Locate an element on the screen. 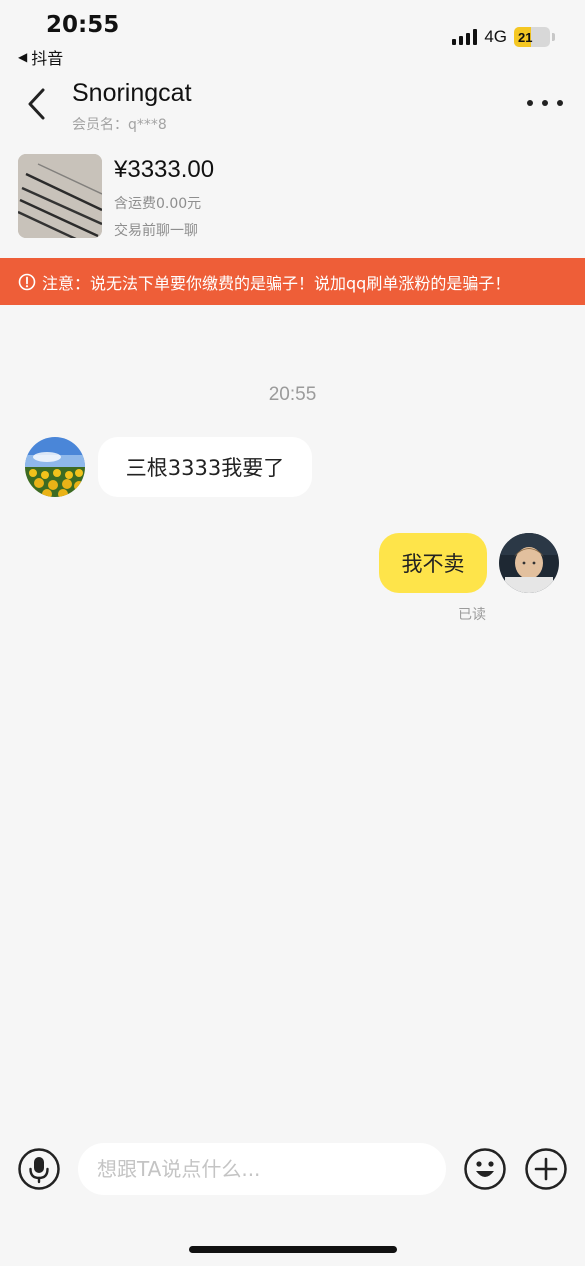 The width and height of the screenshot is (585, 1266). back-to-app-link: ◀ 抖音 is located at coordinates (40, 57).